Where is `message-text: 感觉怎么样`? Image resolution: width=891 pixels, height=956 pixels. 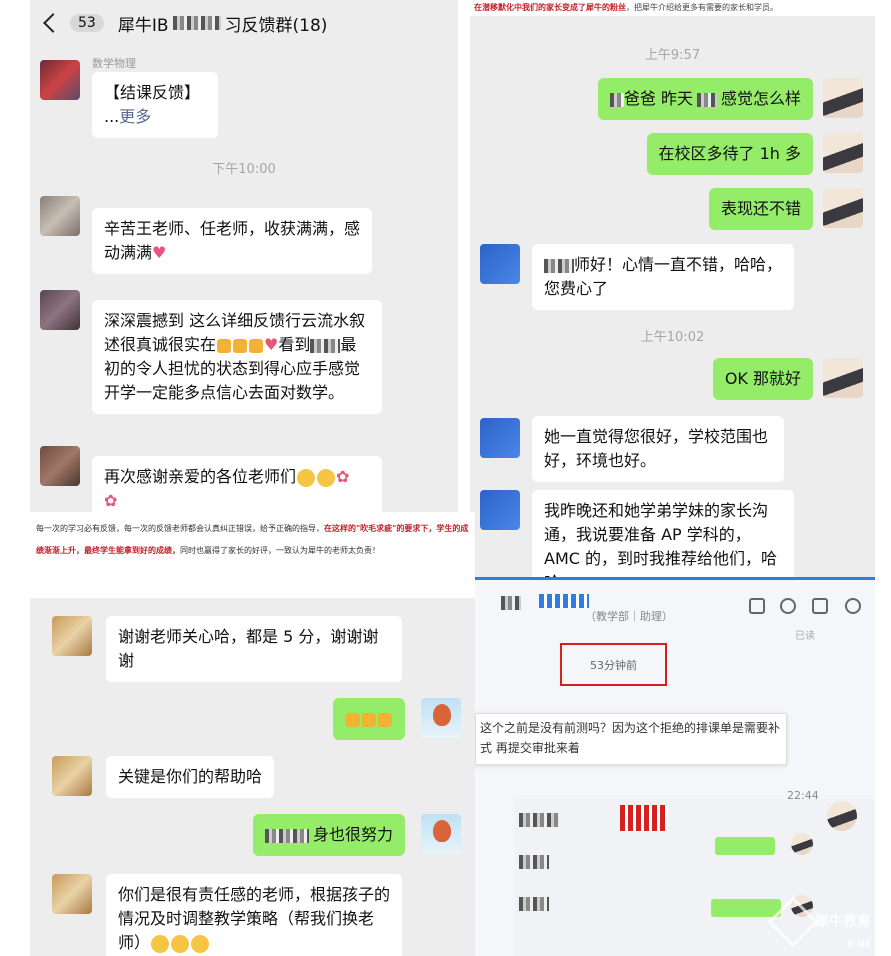
message-text: 感觉怎么样 is located at coordinates (760, 98).